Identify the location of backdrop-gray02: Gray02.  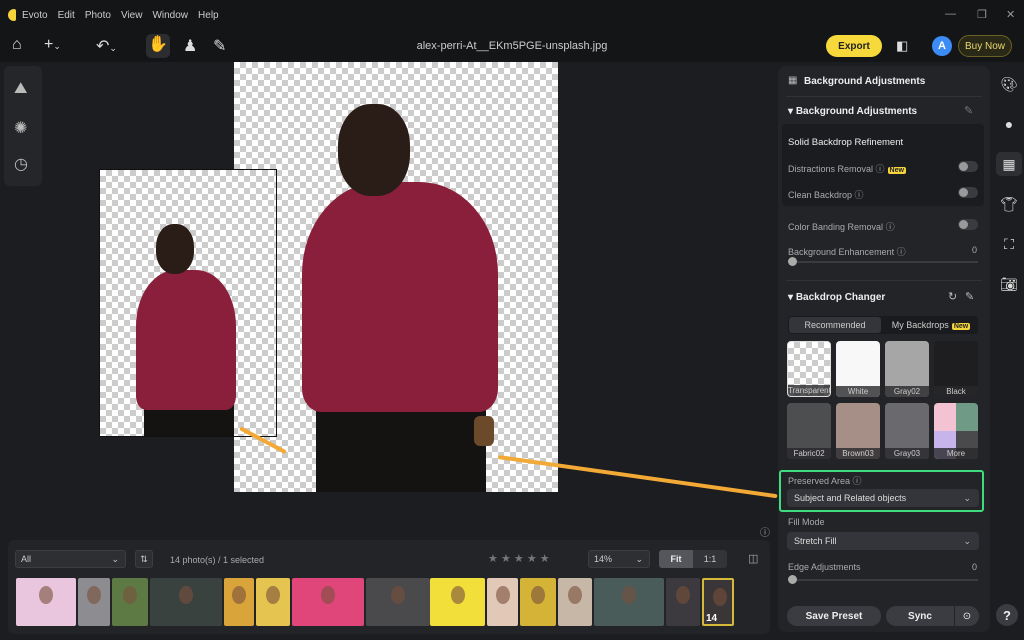
(907, 369).